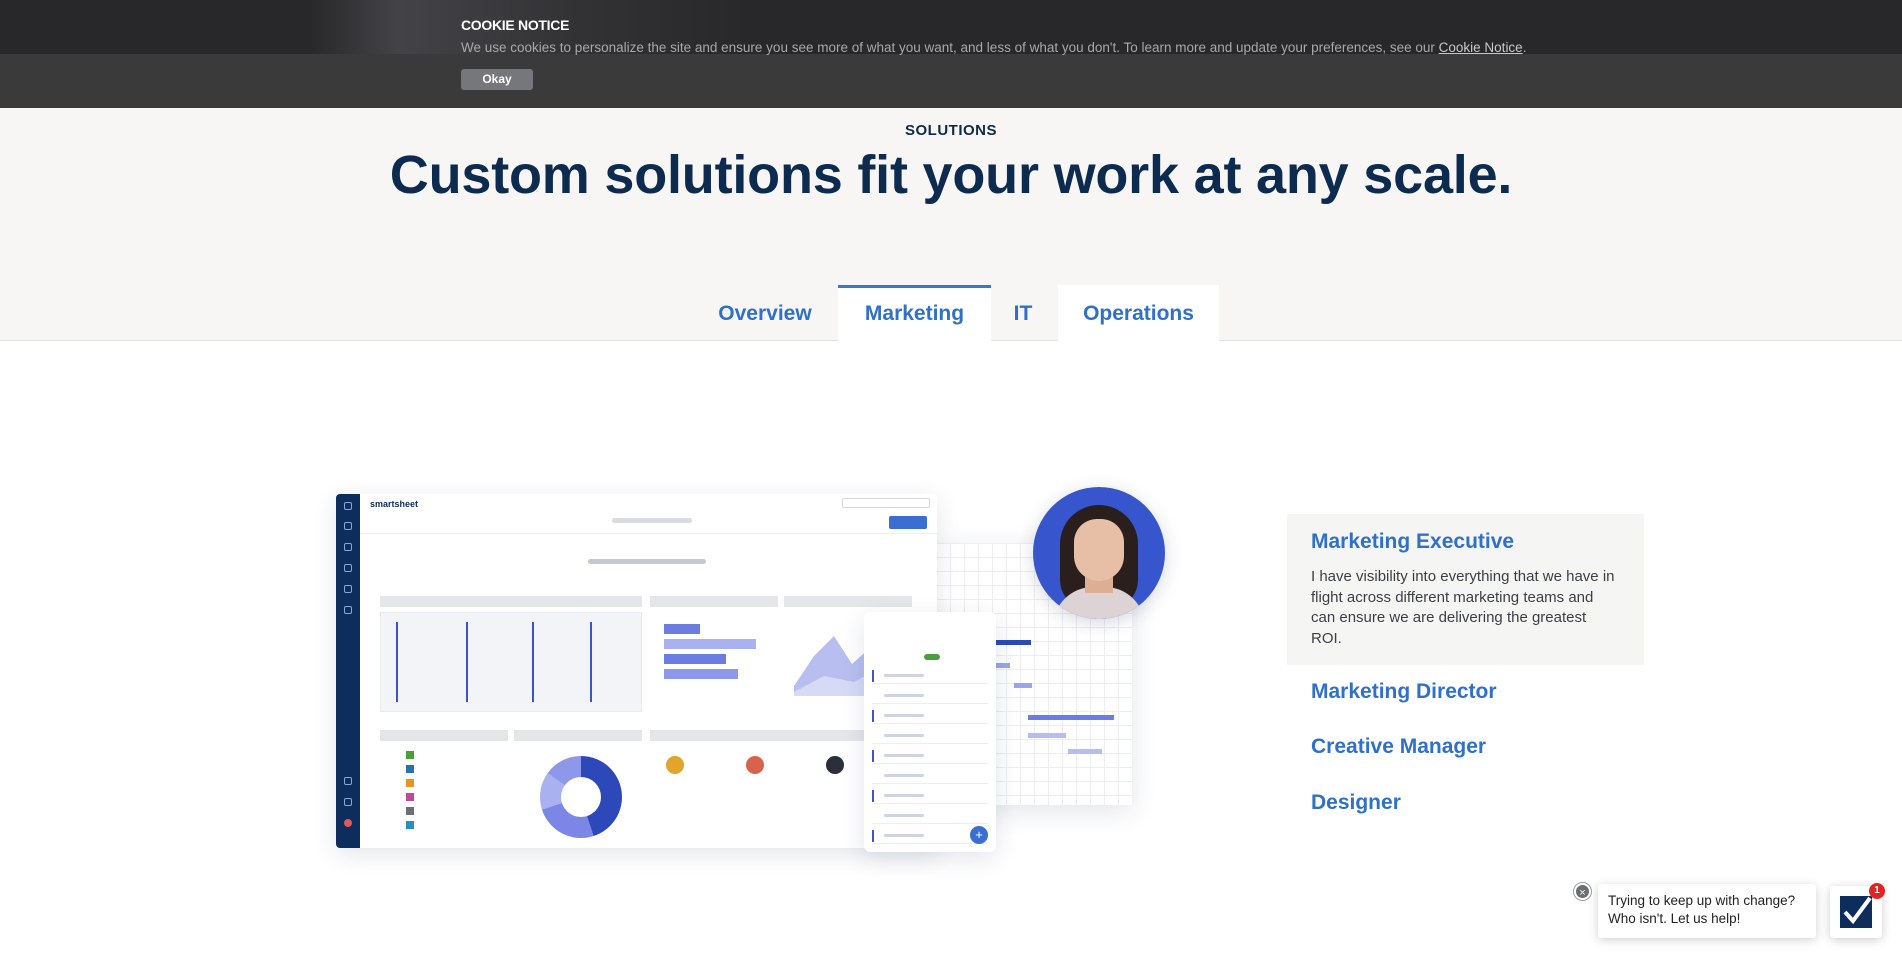  What do you see at coordinates (348, 671) in the screenshot?
I see `app-sidebar` at bounding box center [348, 671].